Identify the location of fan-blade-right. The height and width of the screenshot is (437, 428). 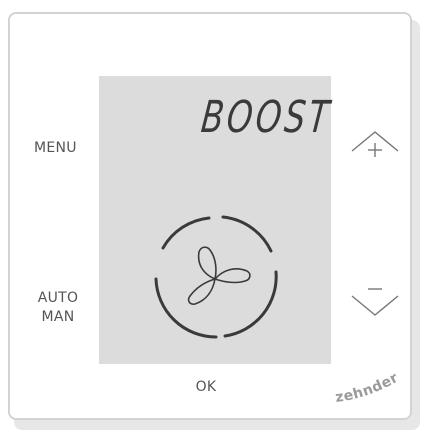
(232, 276).